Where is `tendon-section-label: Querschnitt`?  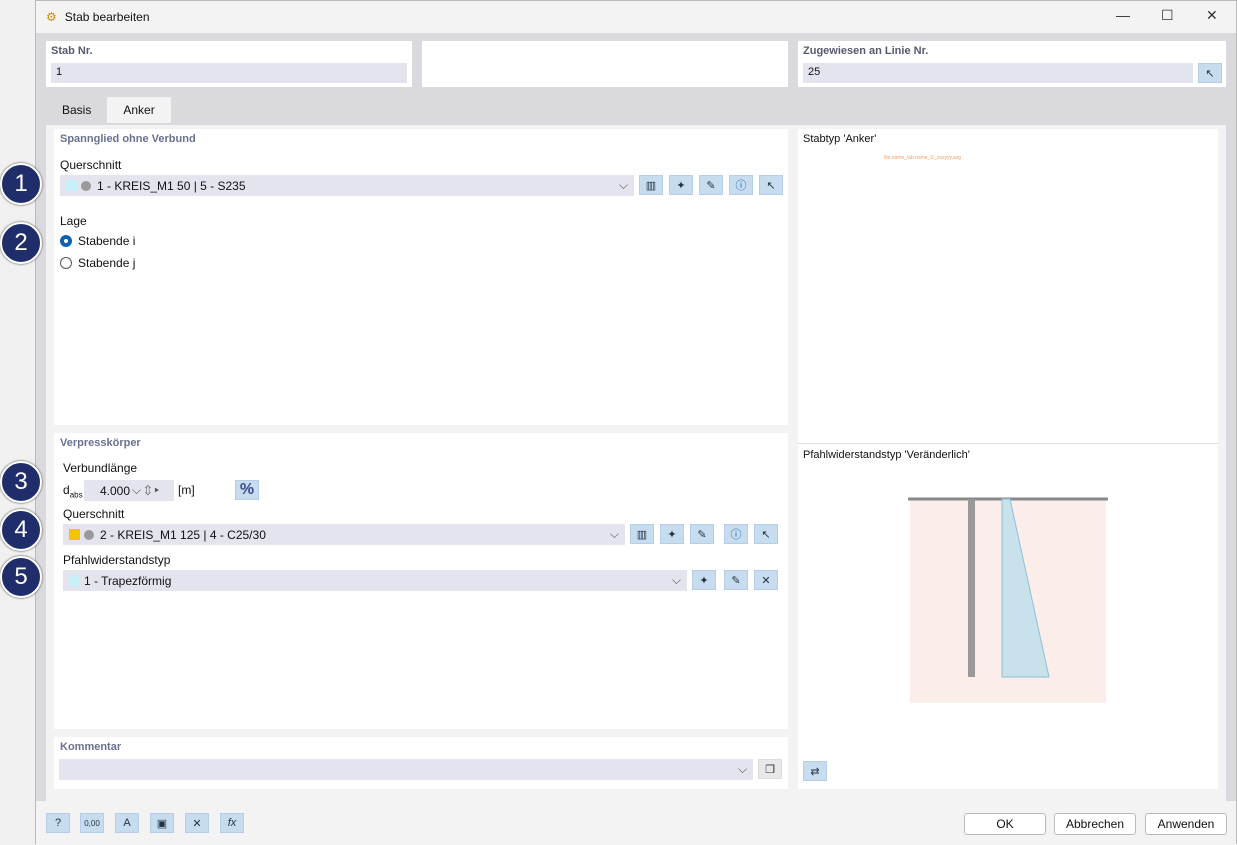 tendon-section-label: Querschnitt is located at coordinates (91, 165).